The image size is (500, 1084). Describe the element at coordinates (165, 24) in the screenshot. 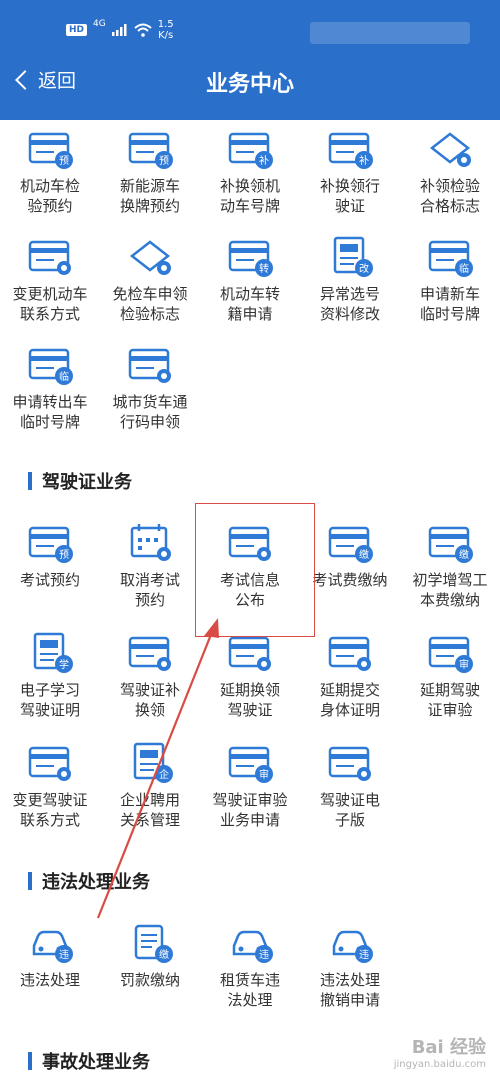

I see `speed-value: 1.5` at that location.